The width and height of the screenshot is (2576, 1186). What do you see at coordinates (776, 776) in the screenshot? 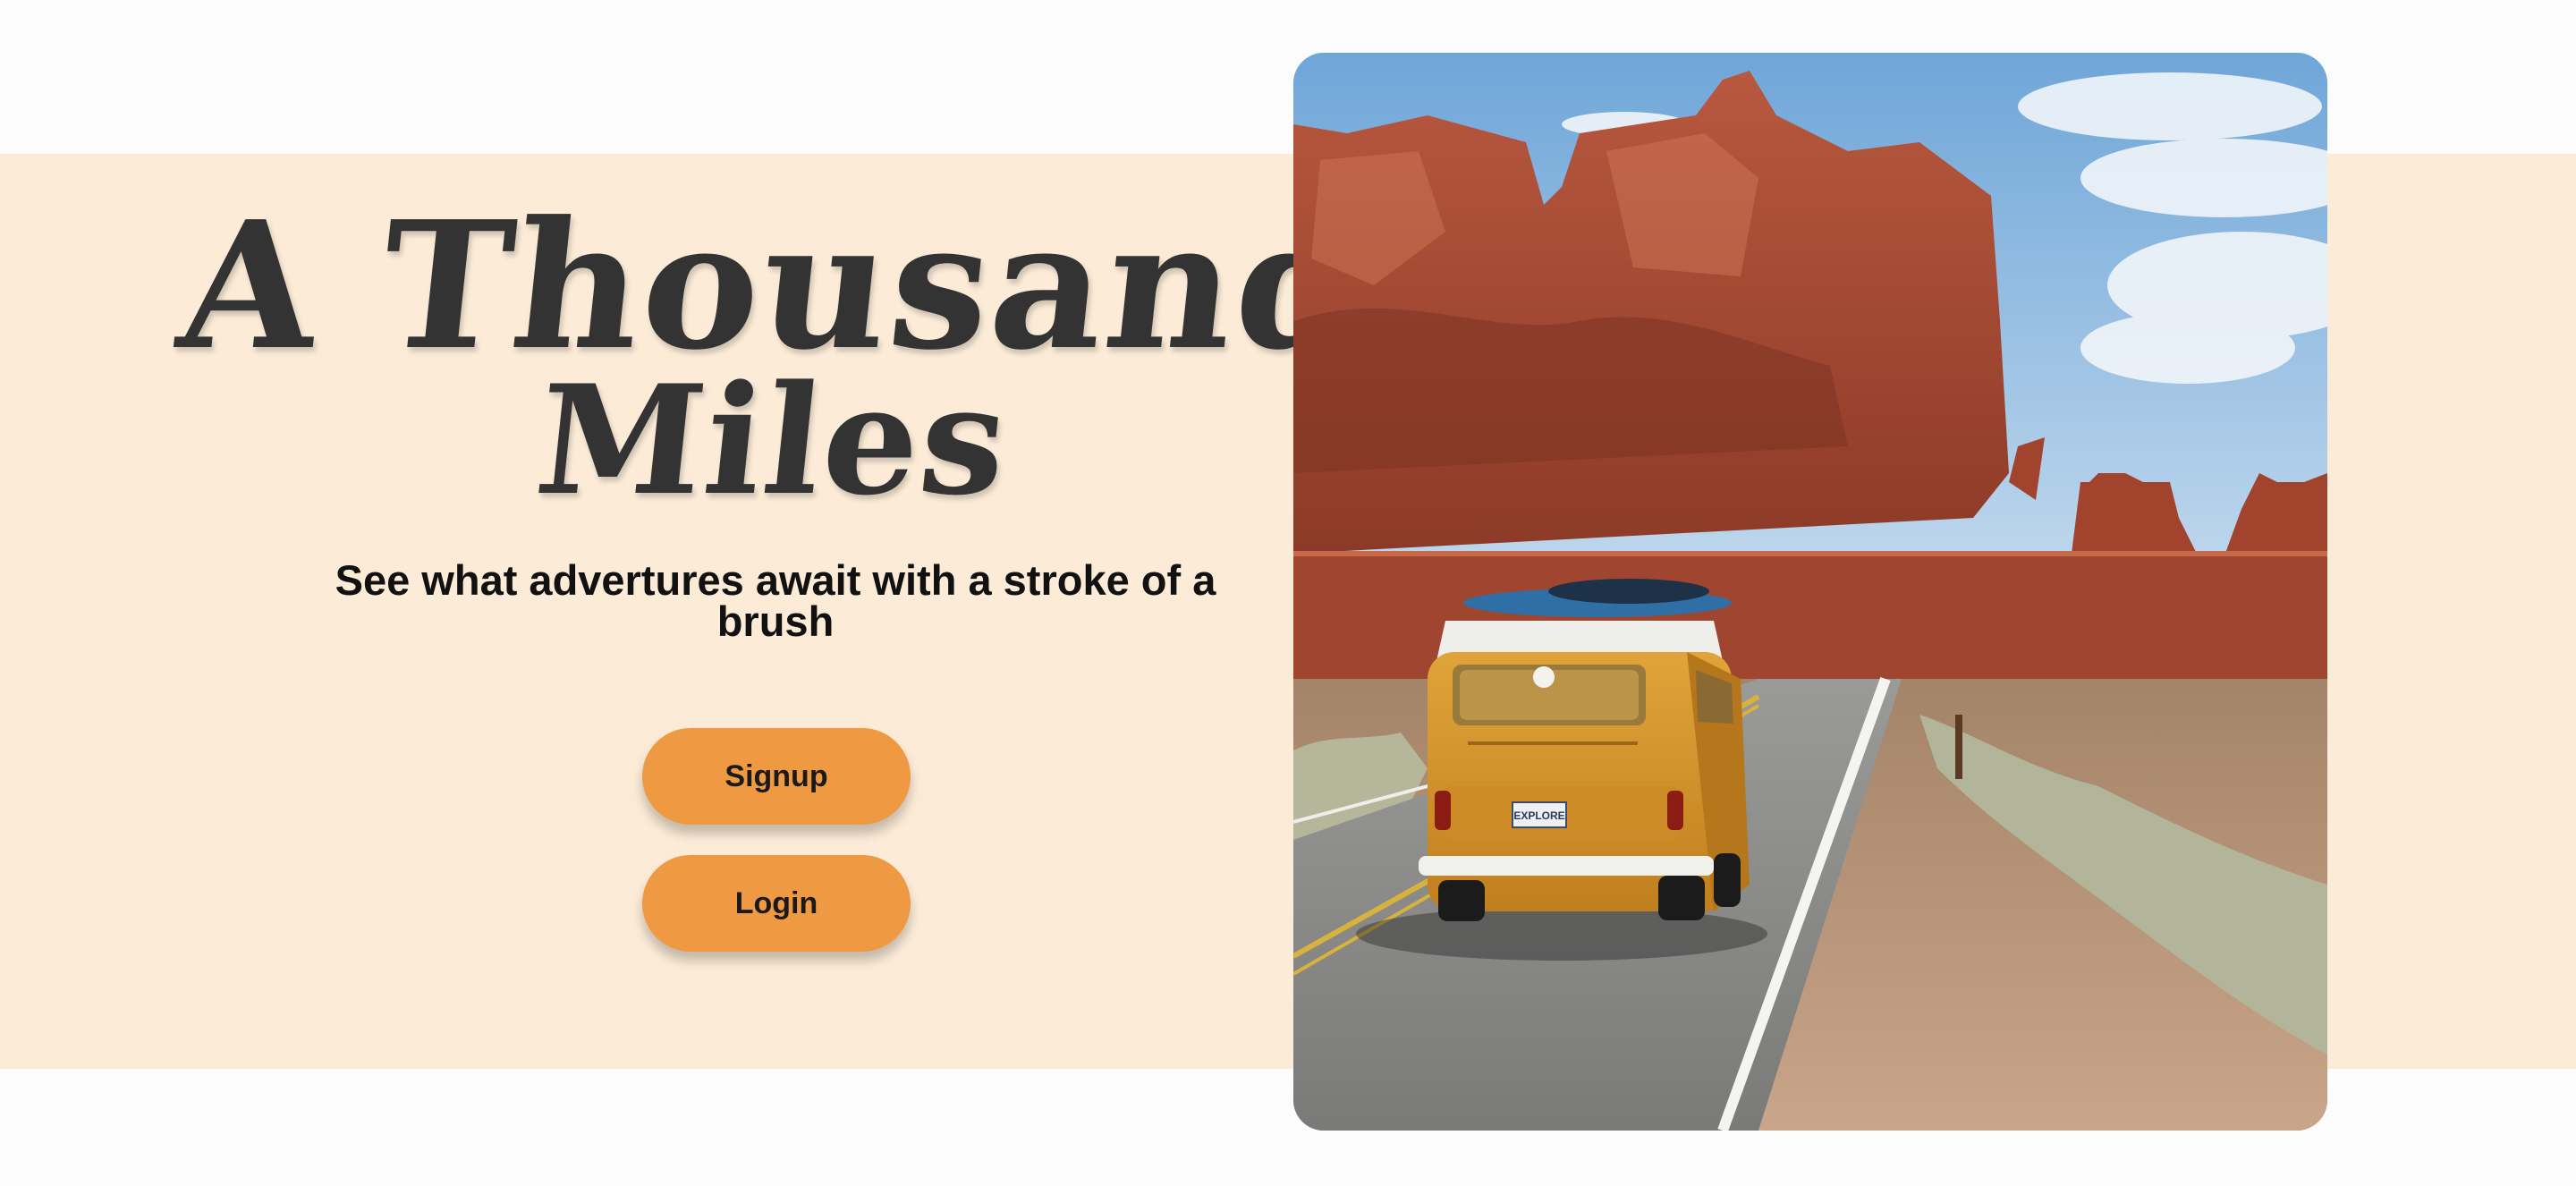
I see `signup-button: Signup` at bounding box center [776, 776].